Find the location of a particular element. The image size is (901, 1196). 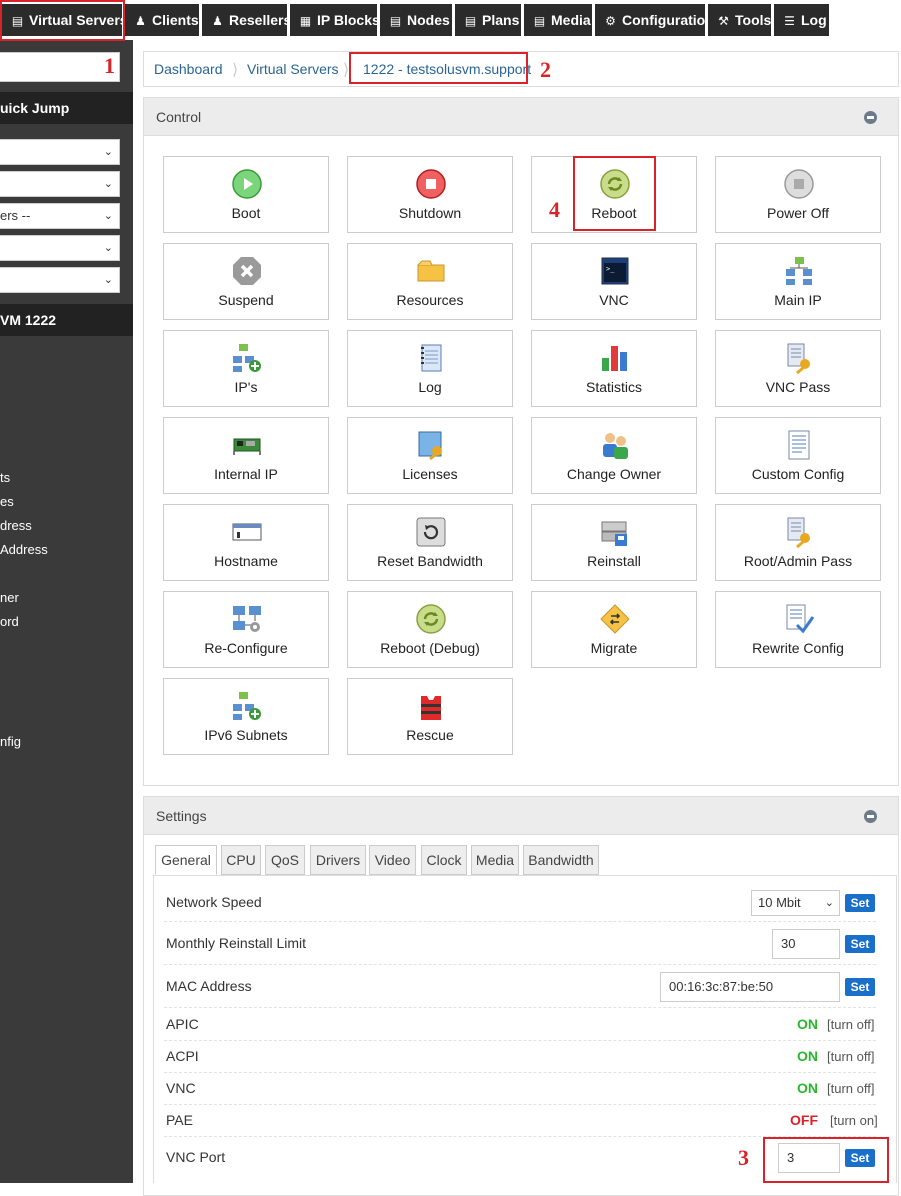

annotation-box-reboot is located at coordinates (614, 193).